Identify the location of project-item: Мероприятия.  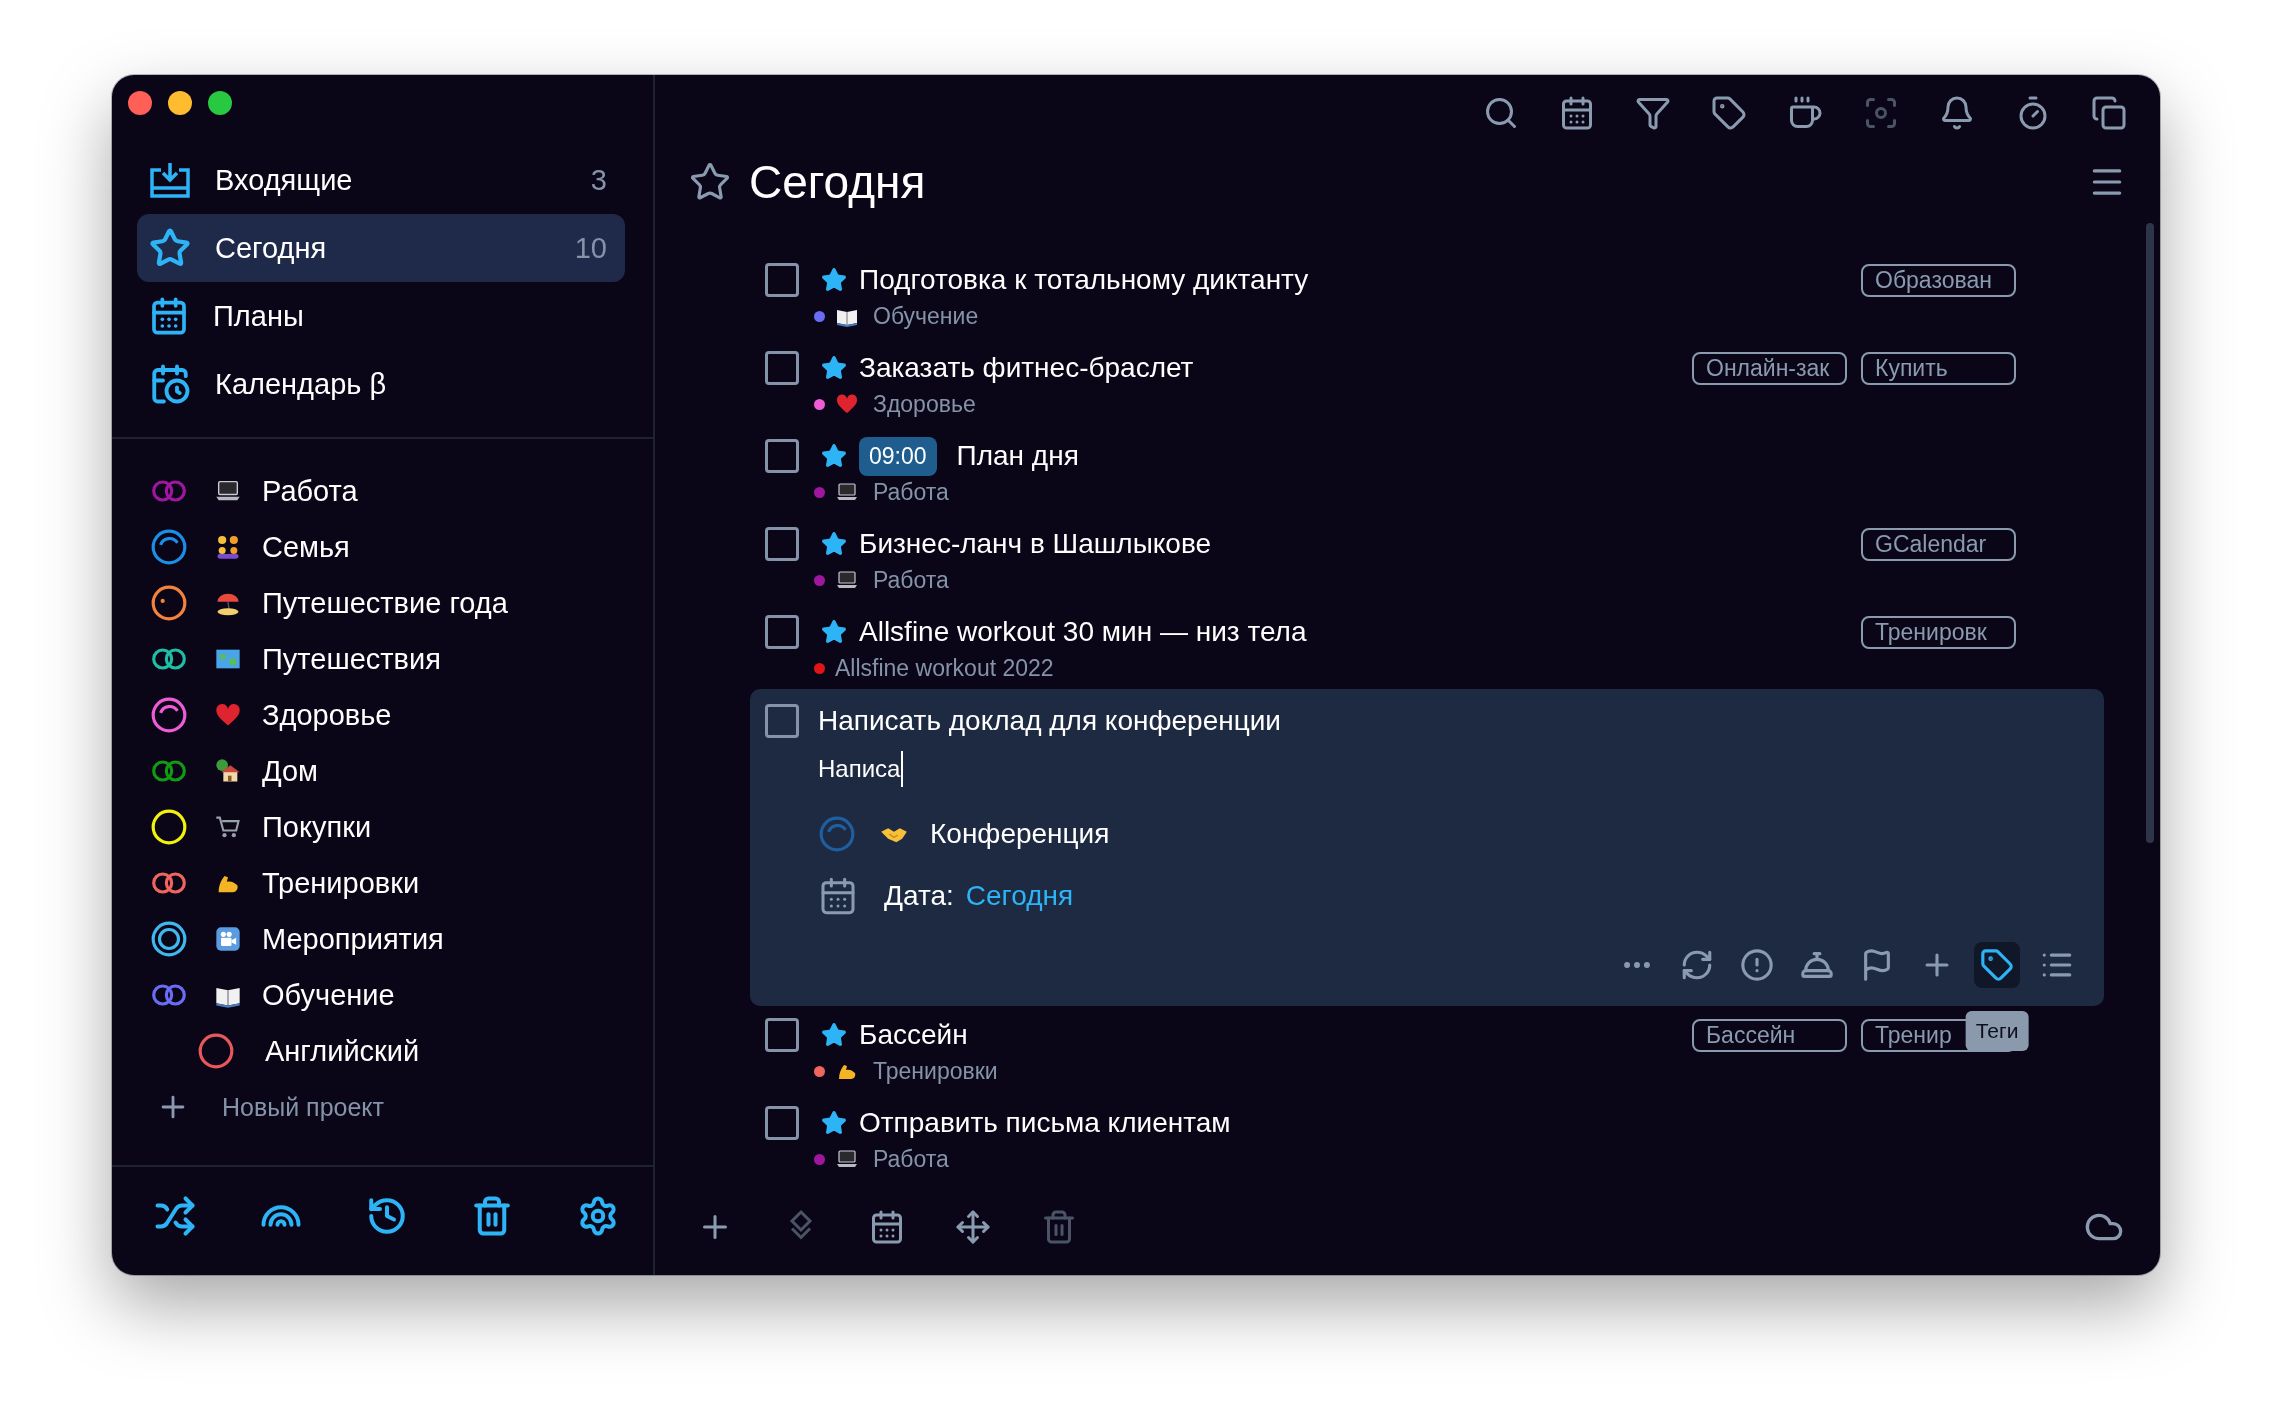
(382, 939).